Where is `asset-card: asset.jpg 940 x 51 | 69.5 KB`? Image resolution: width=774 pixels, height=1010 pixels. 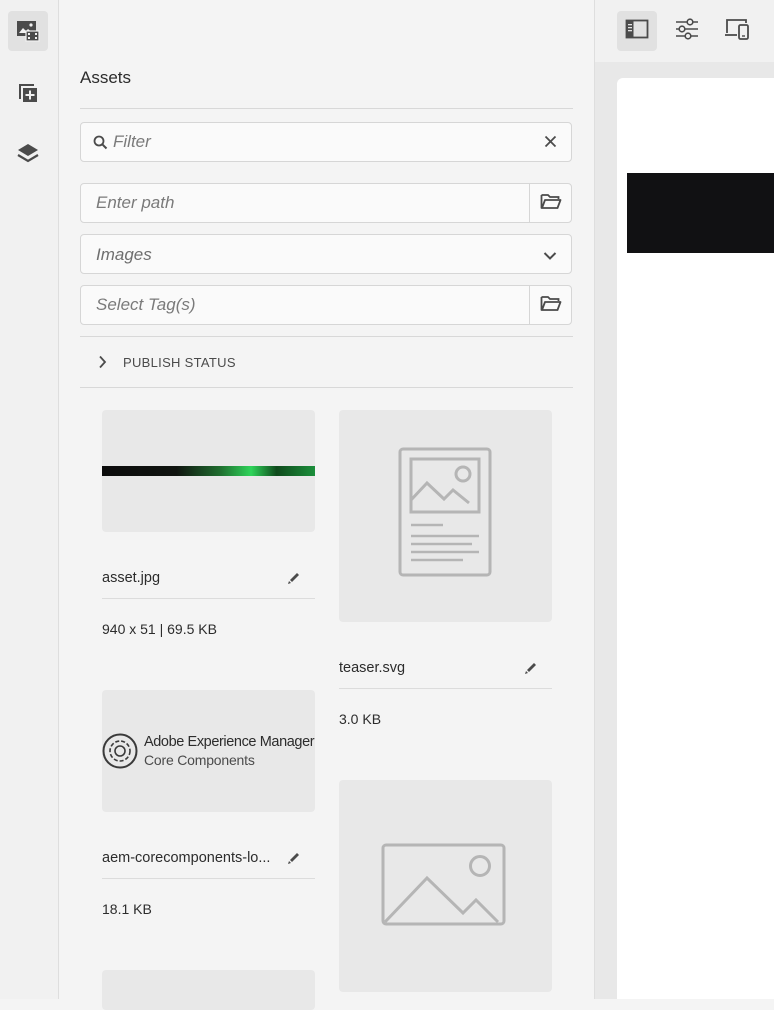
asset-card: asset.jpg 940 x 51 | 69.5 KB is located at coordinates (208, 530).